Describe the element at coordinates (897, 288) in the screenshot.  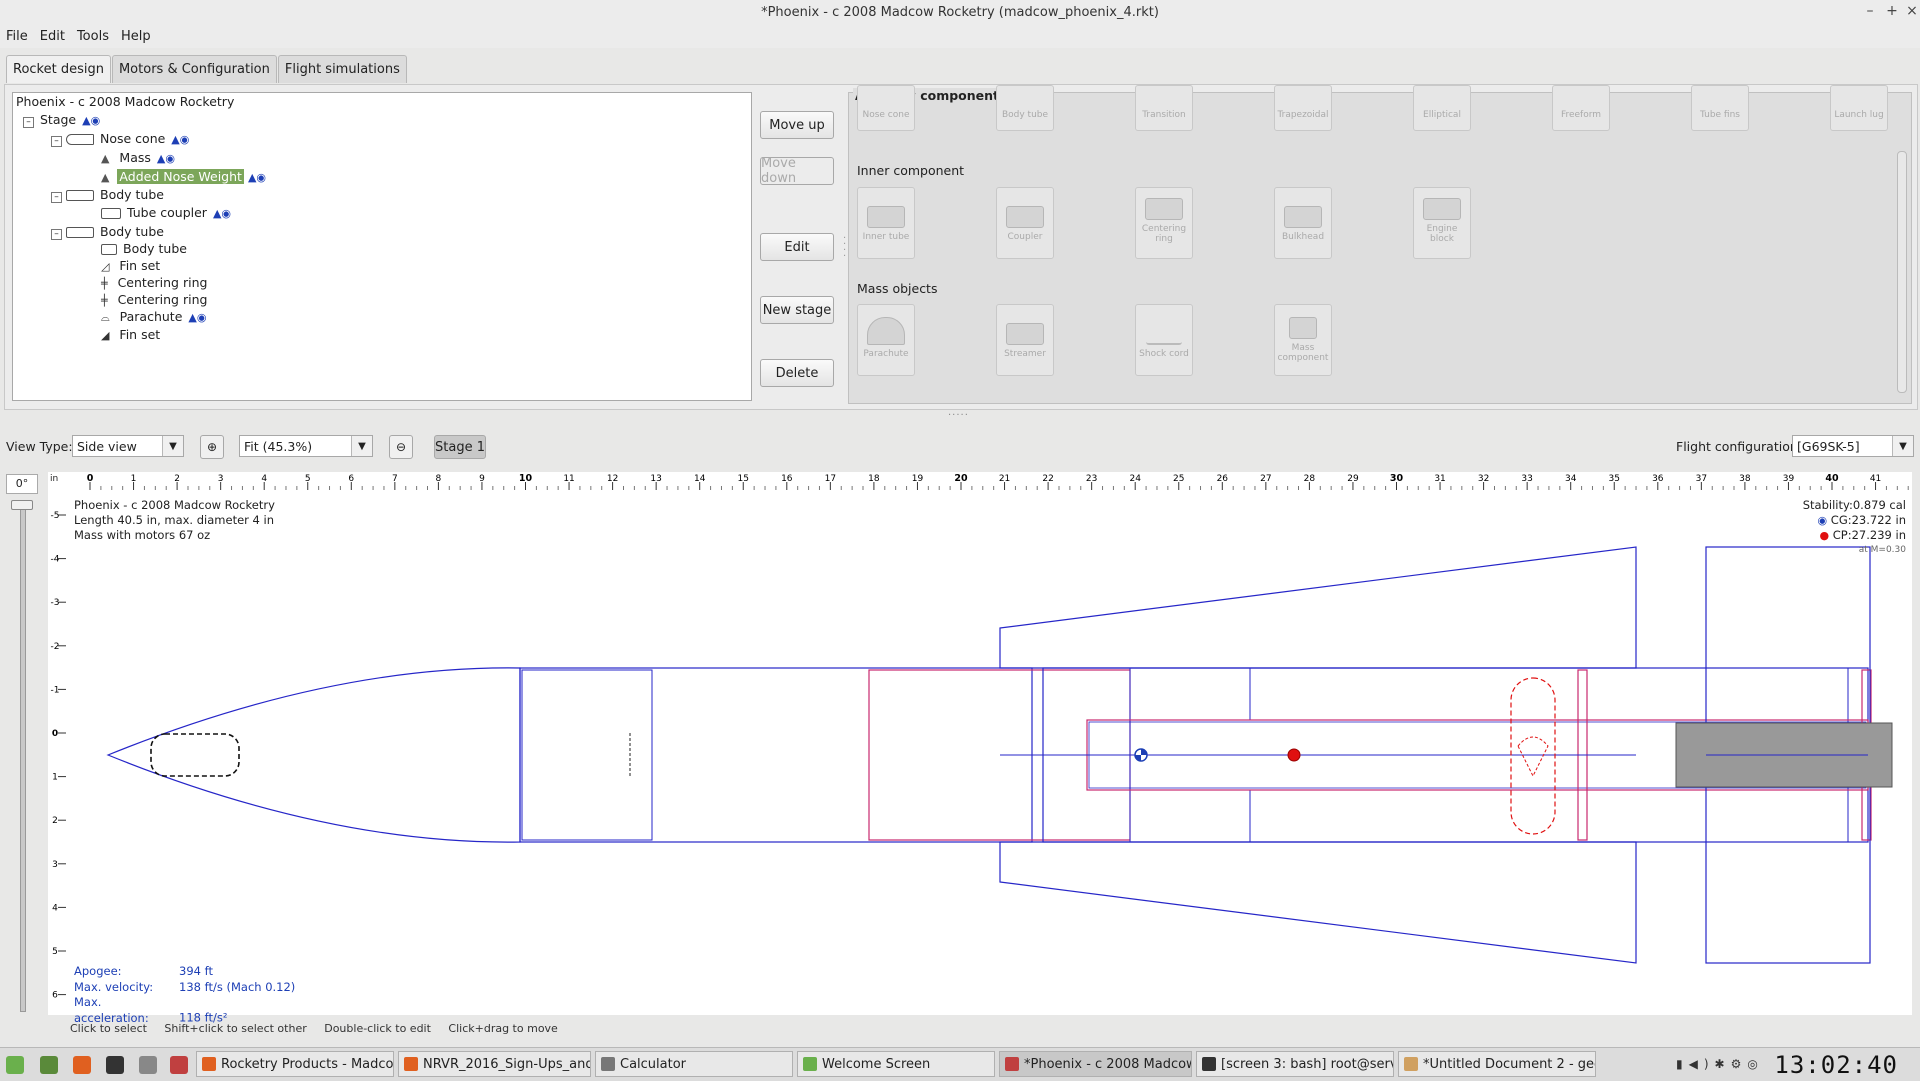
I see `mass-objects-heading: Mass objects` at that location.